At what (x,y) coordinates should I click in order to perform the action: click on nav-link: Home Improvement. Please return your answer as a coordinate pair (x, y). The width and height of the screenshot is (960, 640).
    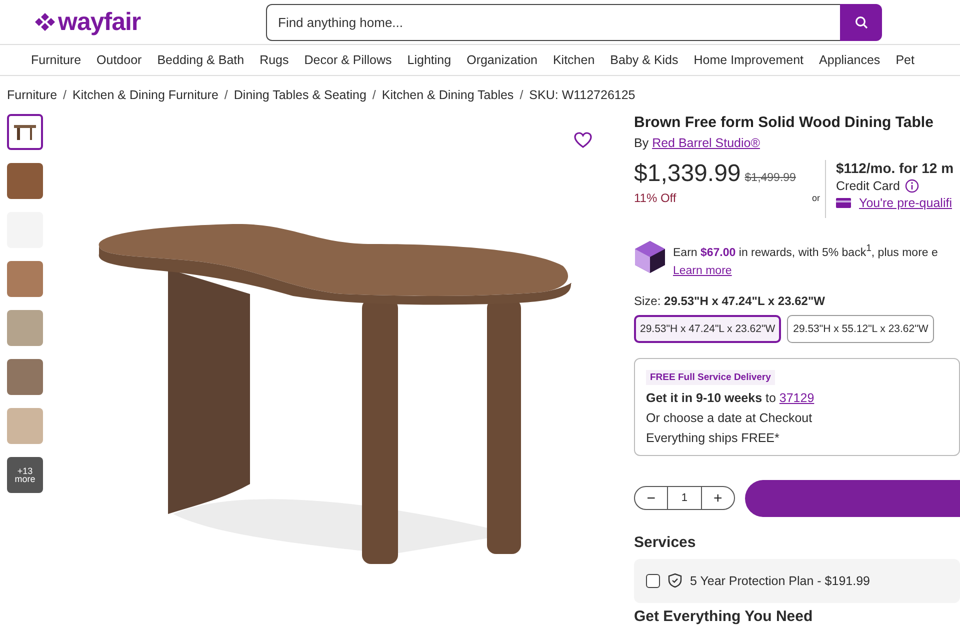
    Looking at the image, I should click on (749, 60).